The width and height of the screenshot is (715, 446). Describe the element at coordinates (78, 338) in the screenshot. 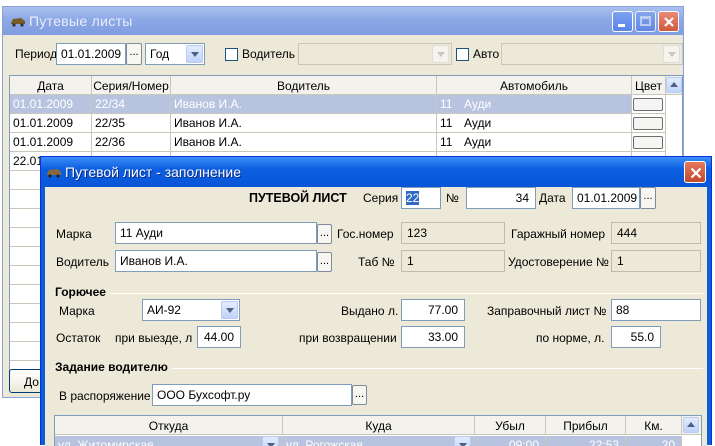

I see `remain-label: Остаток` at that location.